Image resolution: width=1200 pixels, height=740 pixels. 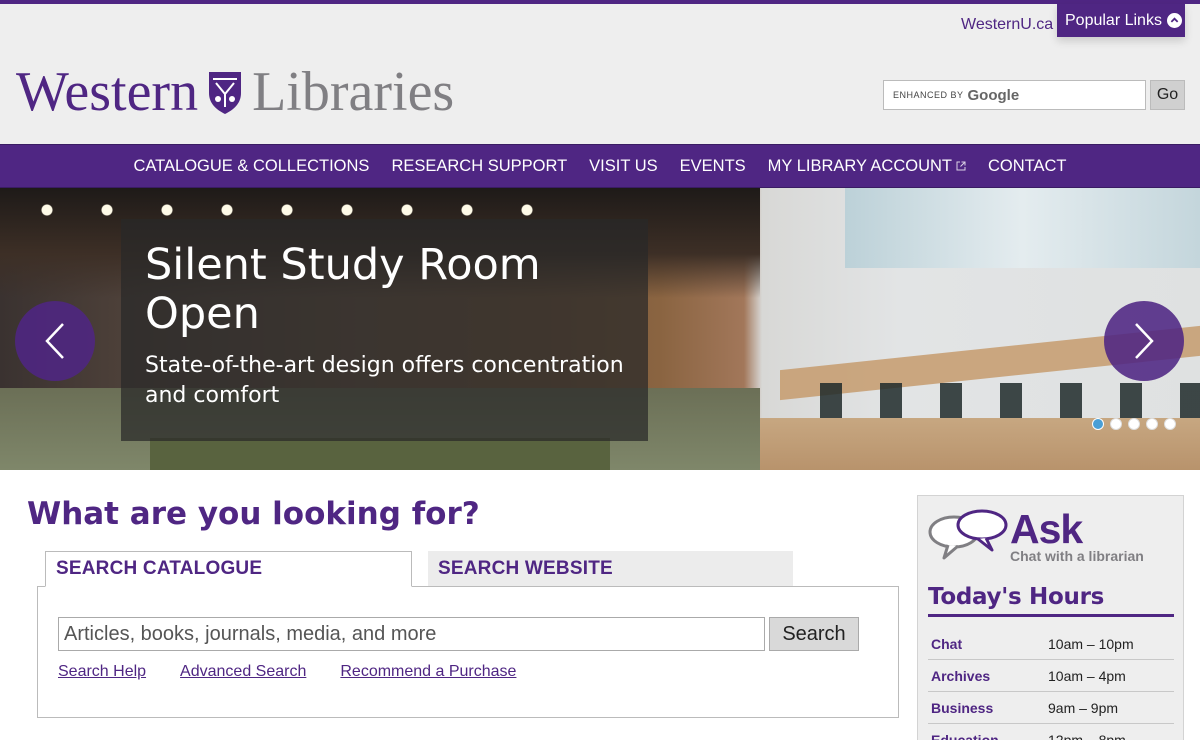 What do you see at coordinates (468, 652) in the screenshot?
I see `catalogue-search-panel` at bounding box center [468, 652].